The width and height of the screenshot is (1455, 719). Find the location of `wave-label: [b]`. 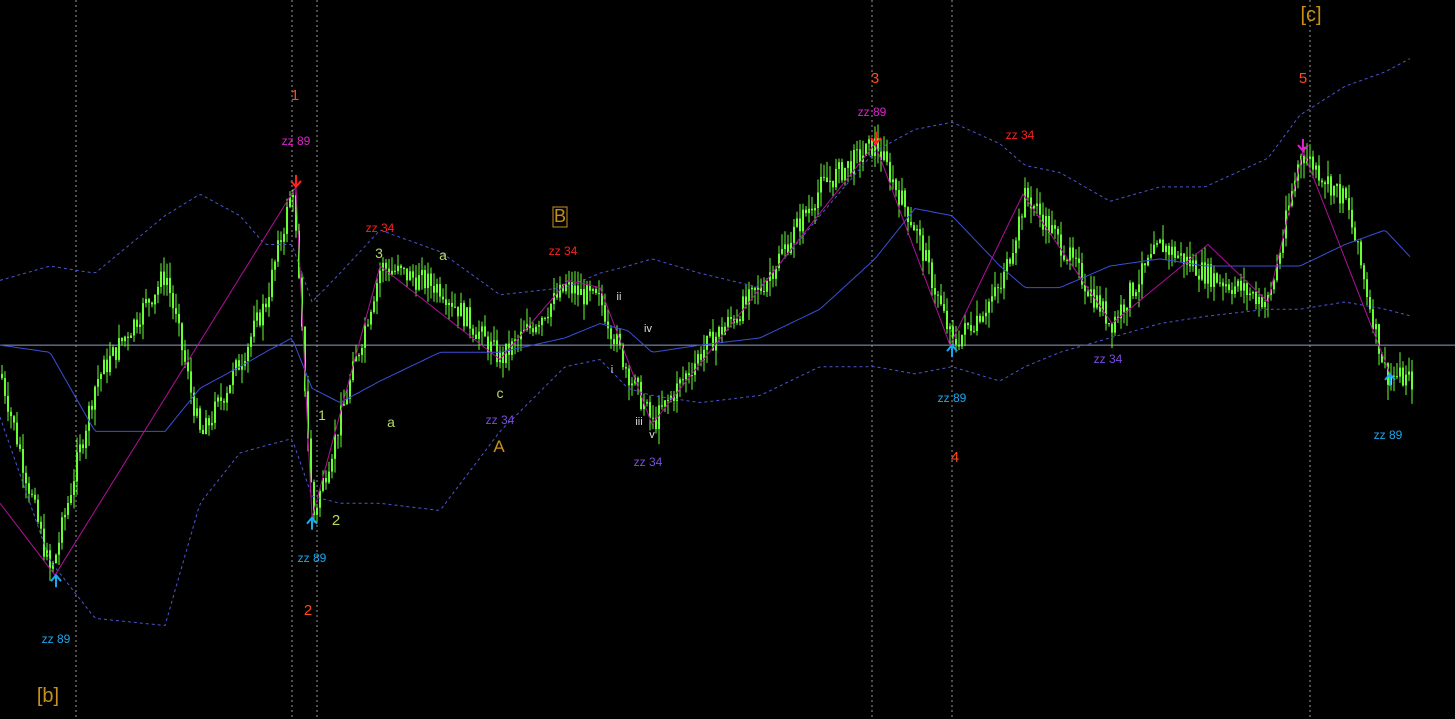

wave-label: [b] is located at coordinates (48, 696).